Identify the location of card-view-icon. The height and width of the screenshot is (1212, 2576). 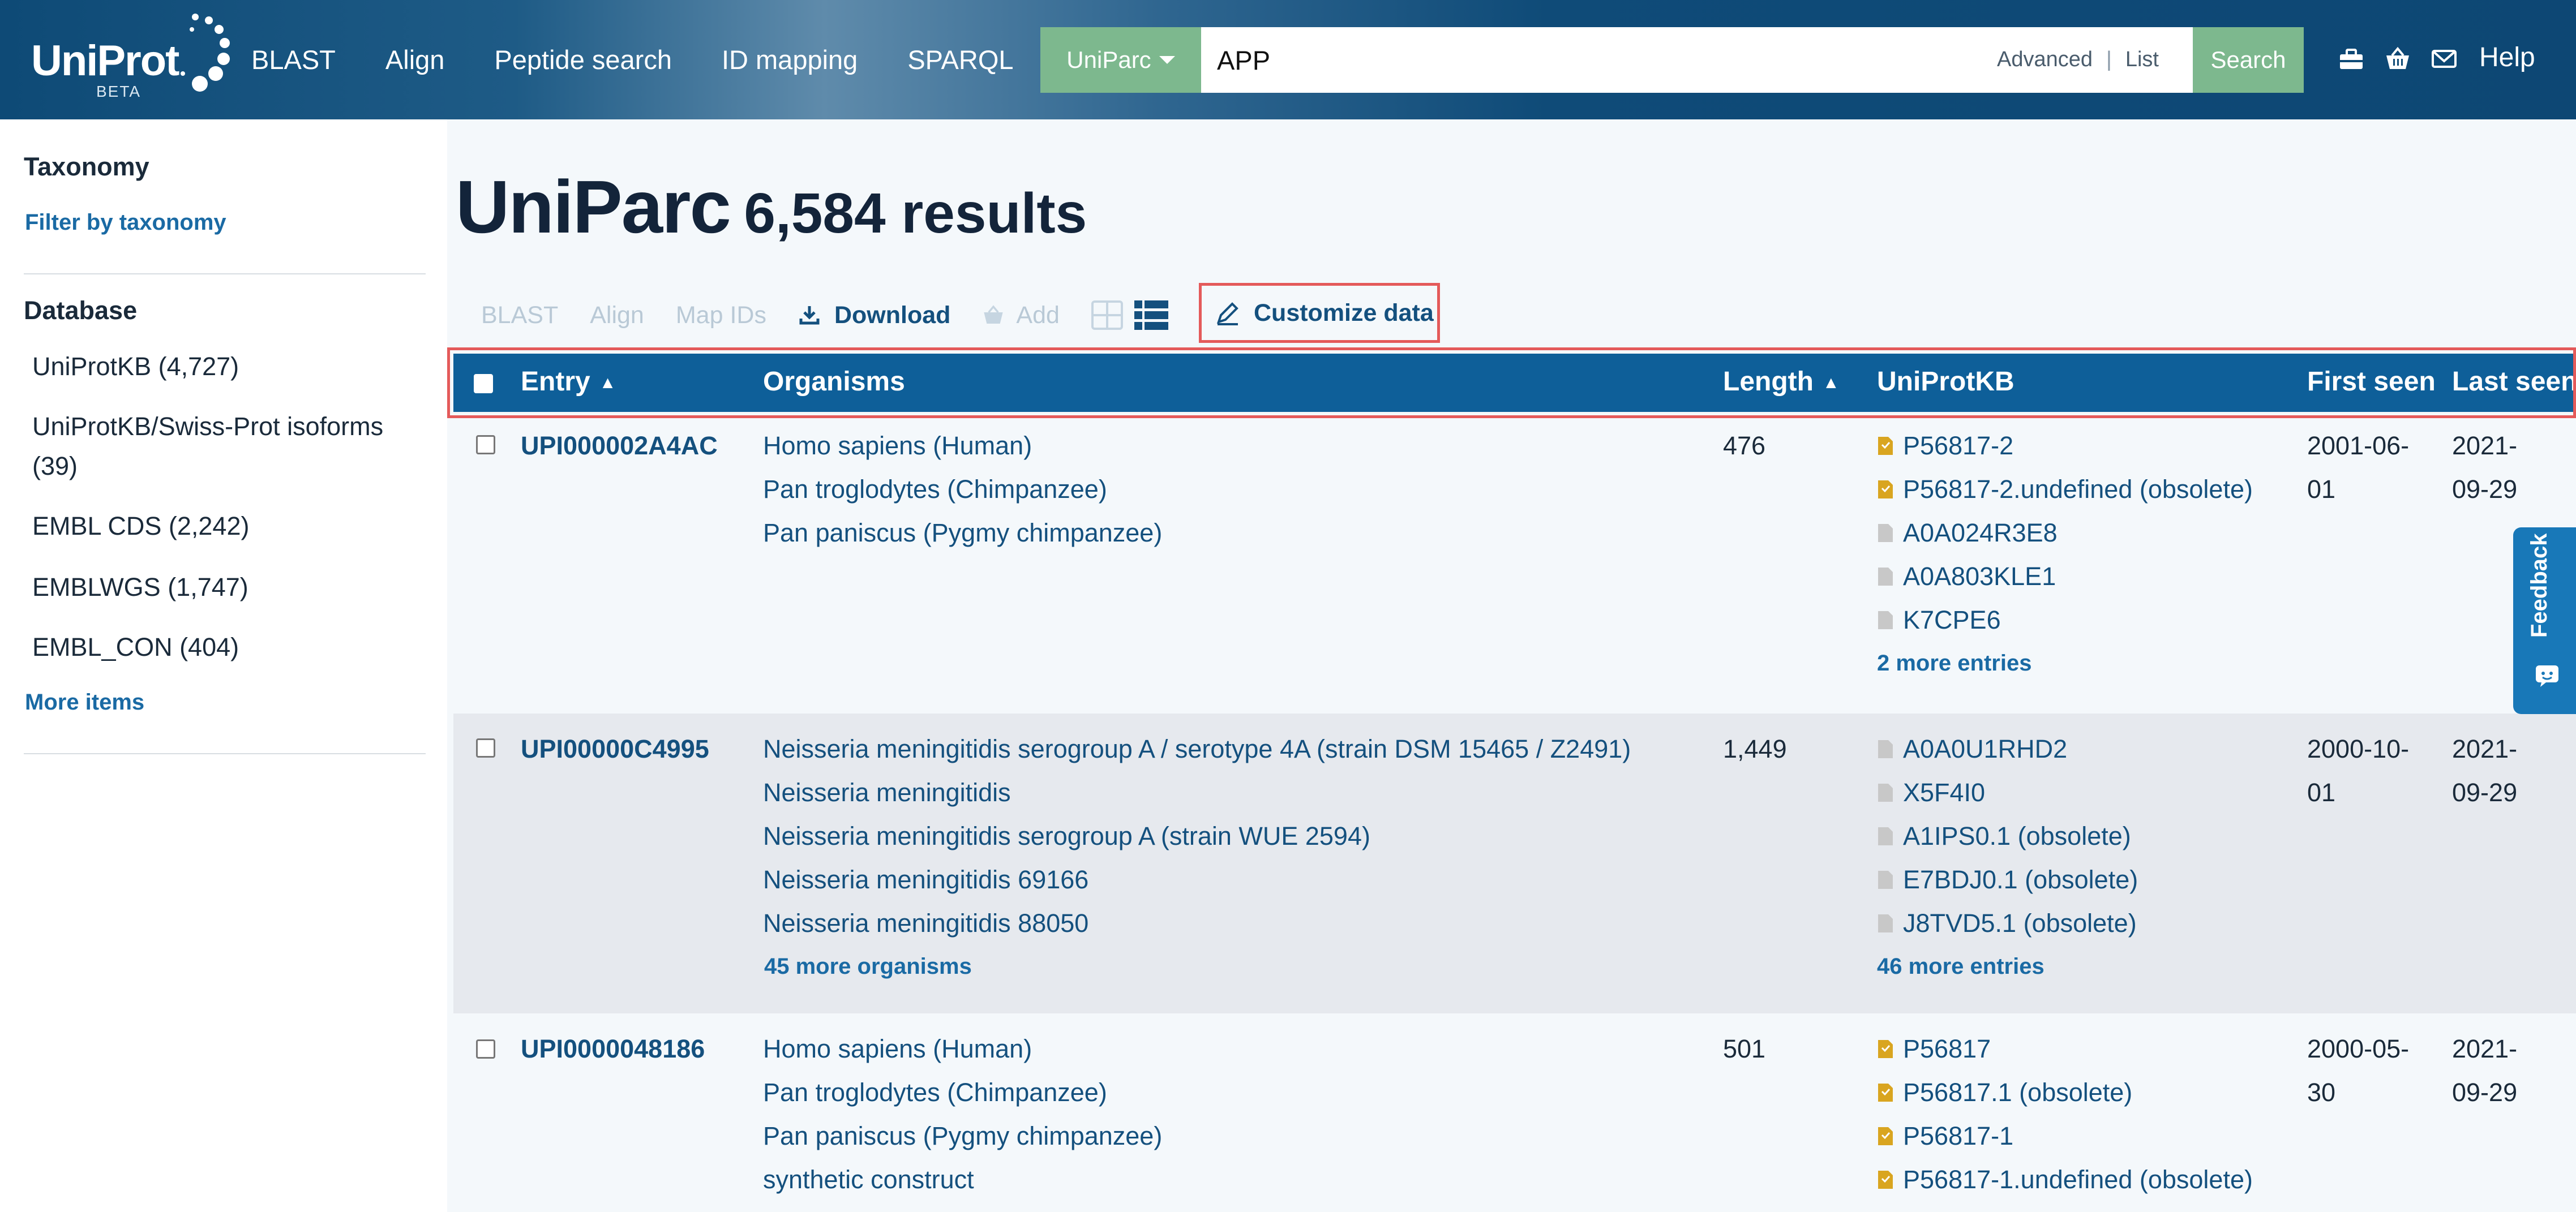
(1107, 315).